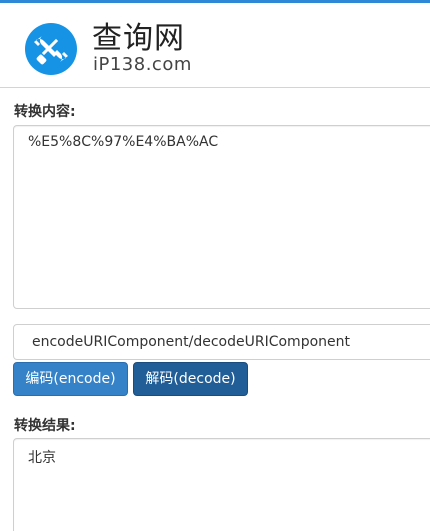 The width and height of the screenshot is (430, 531). I want to click on result-label: 转换结果:, so click(45, 426).